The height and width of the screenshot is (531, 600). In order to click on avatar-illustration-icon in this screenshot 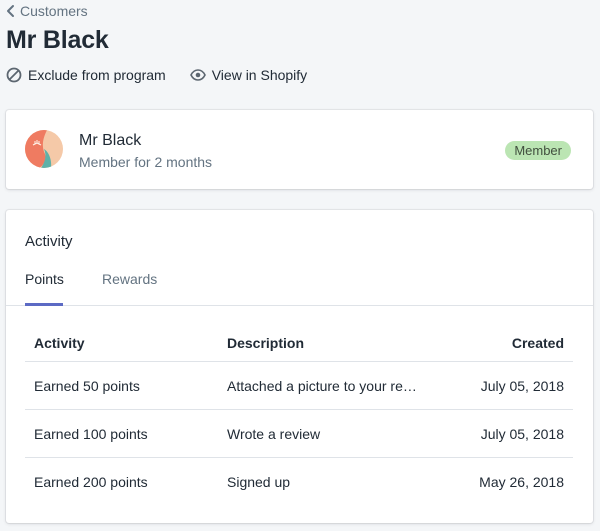, I will do `click(44, 149)`.